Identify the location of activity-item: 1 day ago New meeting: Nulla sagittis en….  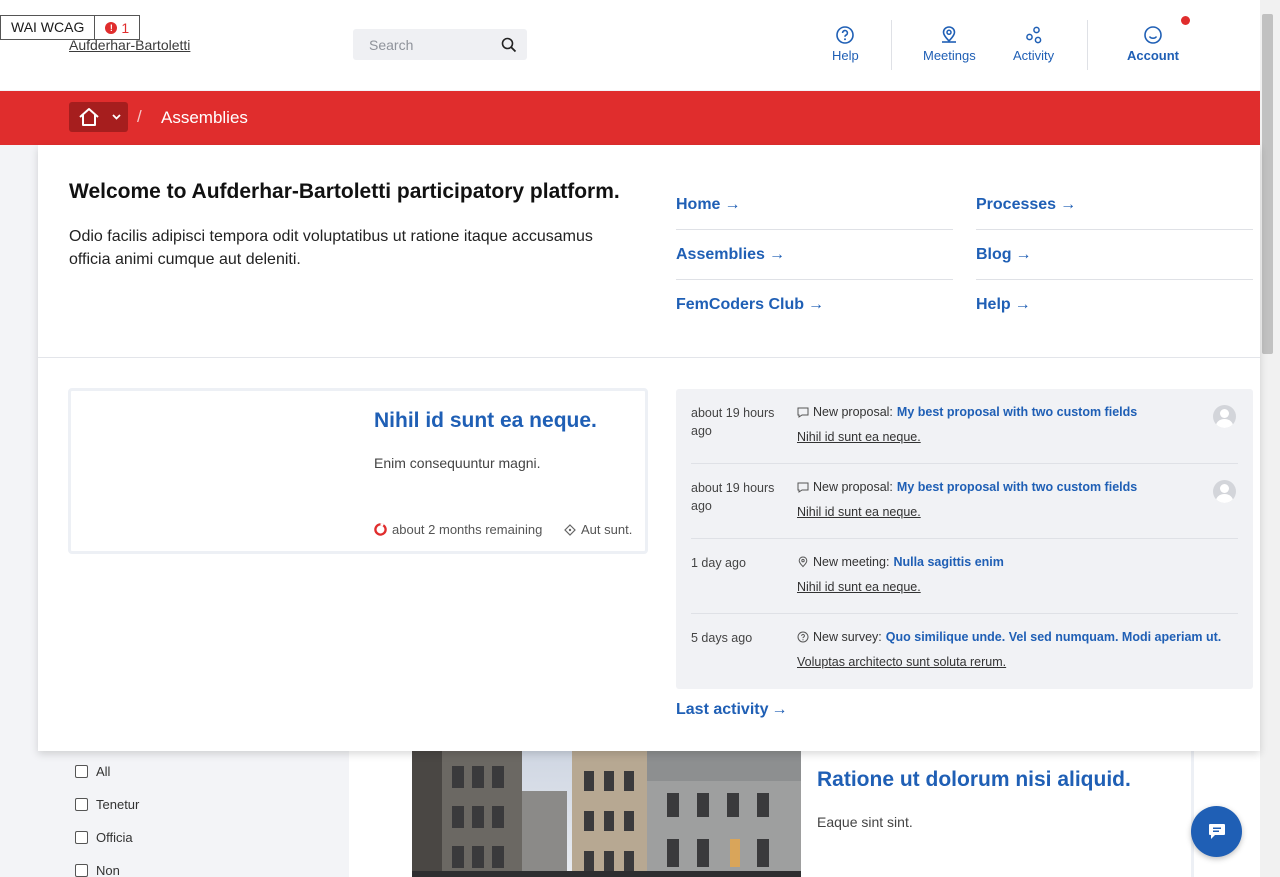
(964, 576).